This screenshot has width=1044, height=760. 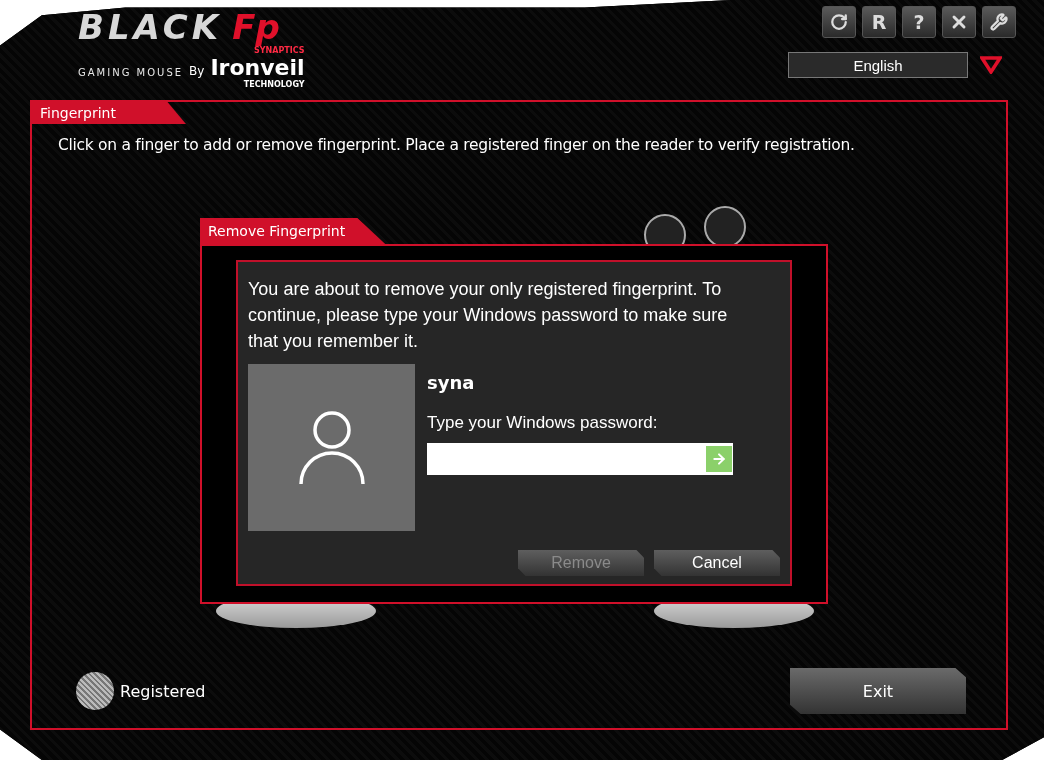 I want to click on legend-label: Registered, so click(x=163, y=691).